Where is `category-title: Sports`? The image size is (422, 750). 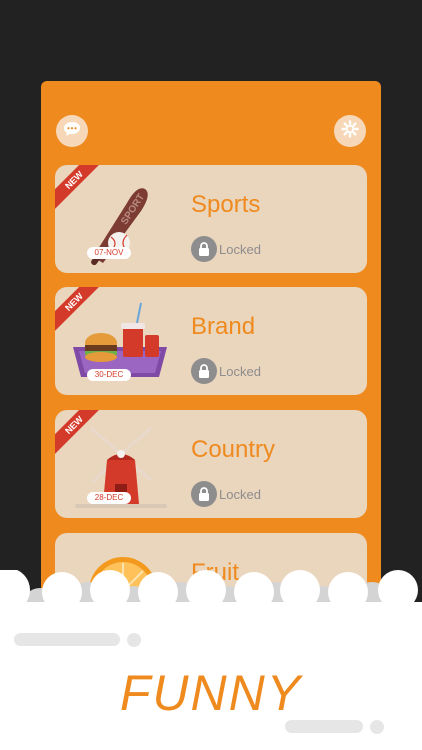
category-title: Sports is located at coordinates (226, 204).